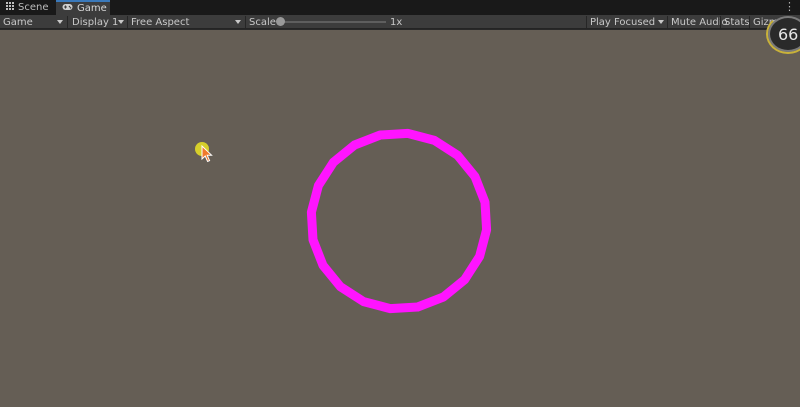 This screenshot has height=407, width=800. I want to click on gamepad-icon, so click(67, 8).